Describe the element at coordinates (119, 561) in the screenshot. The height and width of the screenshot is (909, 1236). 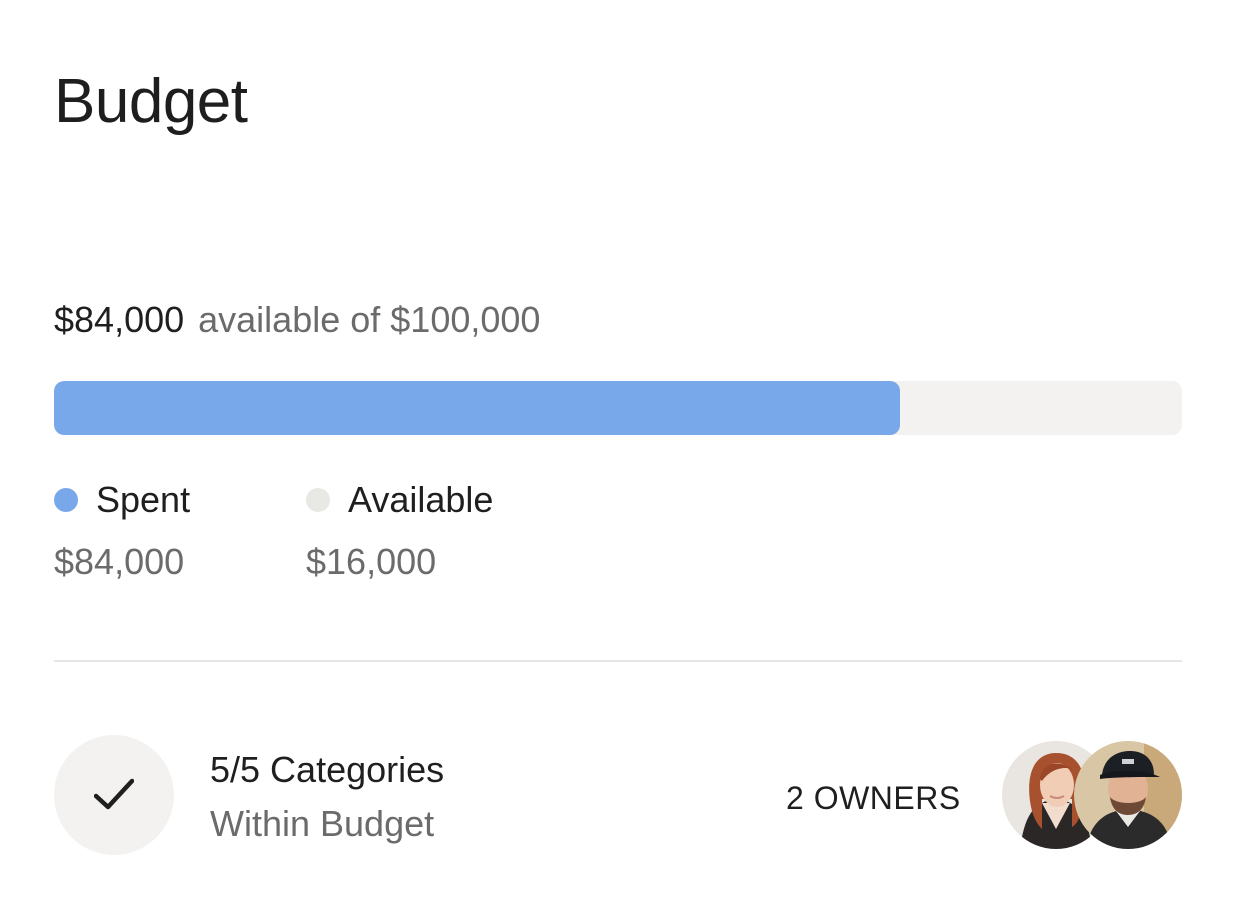
I see `legend-spent-value: $84,000` at that location.